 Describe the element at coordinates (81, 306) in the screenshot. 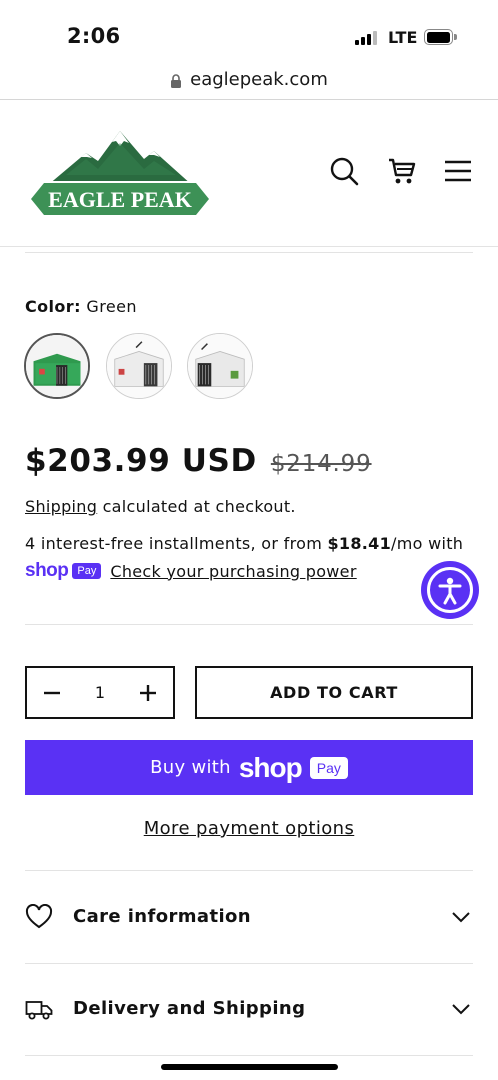

I see `color-label: Color: Green` at that location.